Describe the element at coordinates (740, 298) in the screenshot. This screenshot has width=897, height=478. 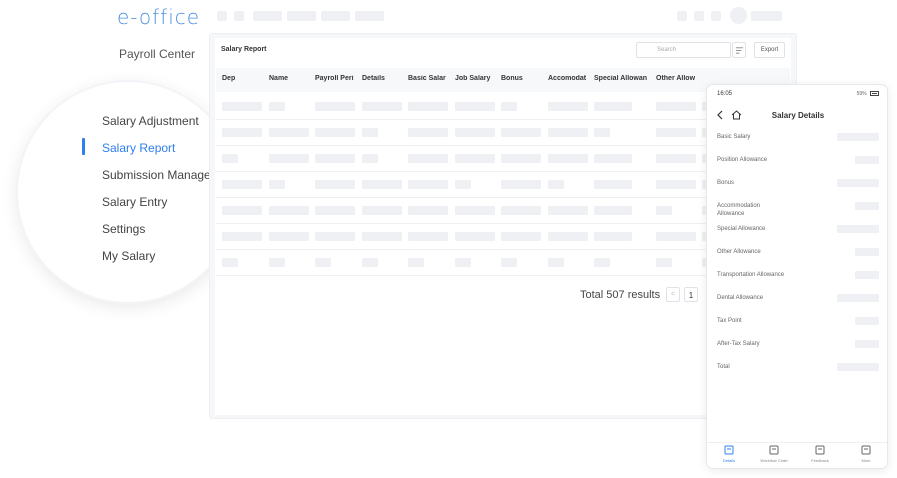
I see `detail-label: Dental Allowance` at that location.